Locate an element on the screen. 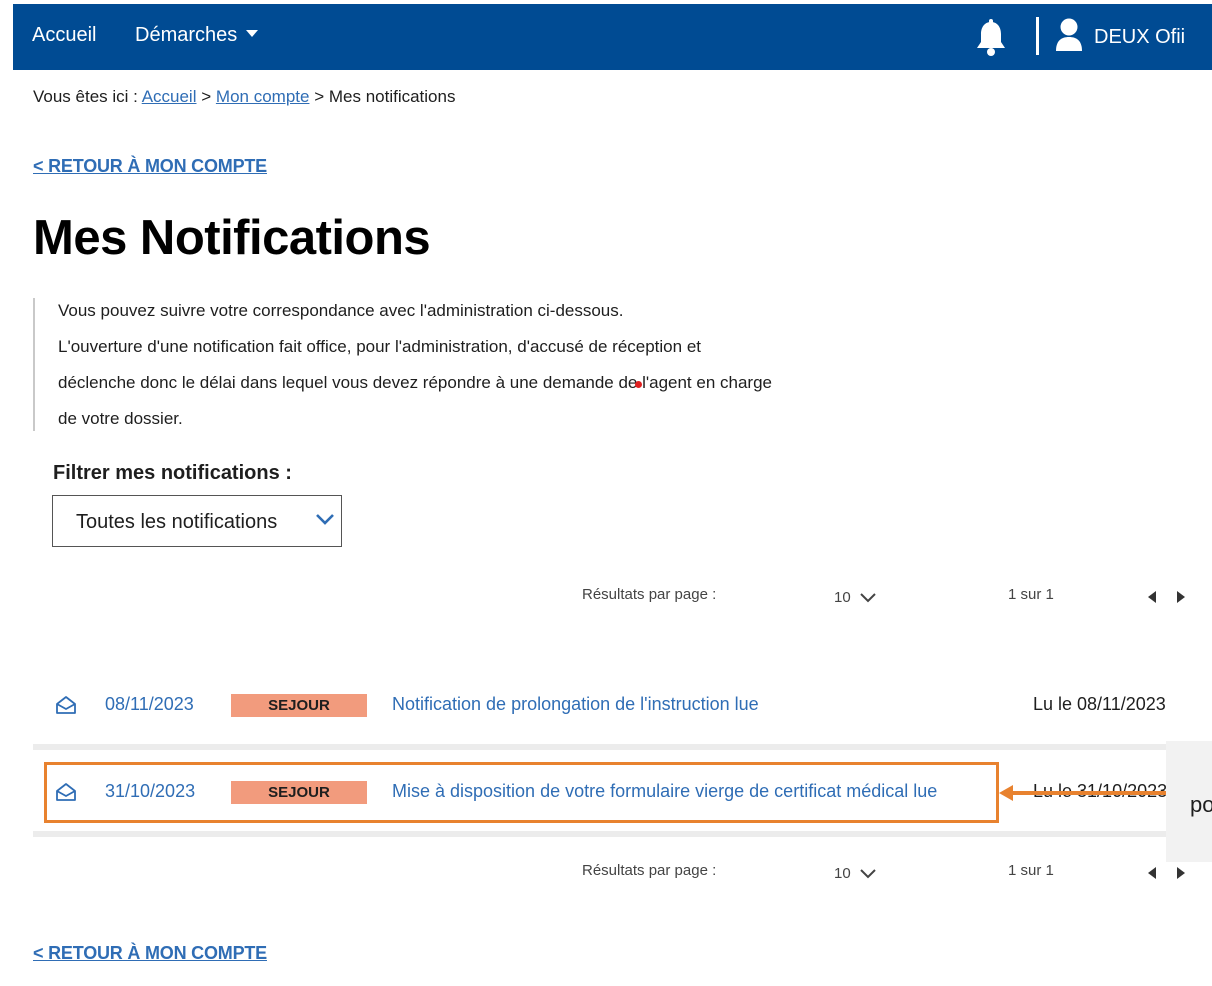  nav-home-link: Accueil is located at coordinates (64, 35).